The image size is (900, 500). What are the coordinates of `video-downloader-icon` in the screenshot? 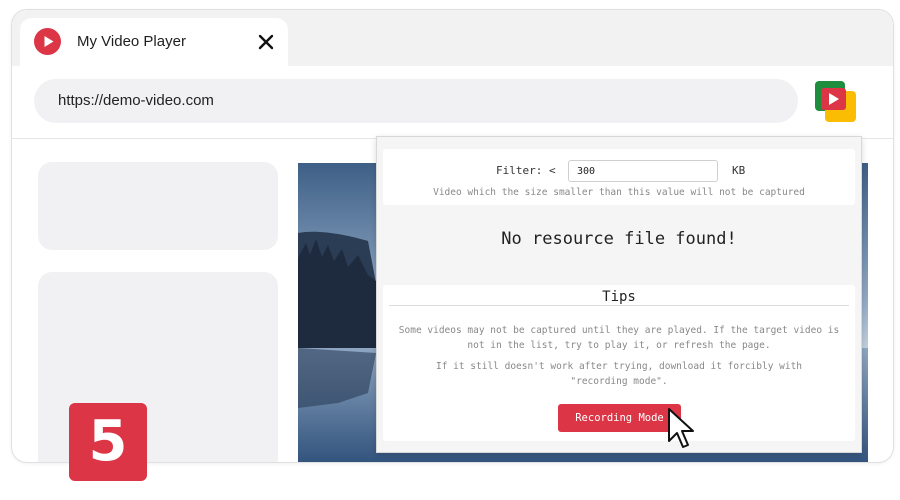 It's located at (836, 102).